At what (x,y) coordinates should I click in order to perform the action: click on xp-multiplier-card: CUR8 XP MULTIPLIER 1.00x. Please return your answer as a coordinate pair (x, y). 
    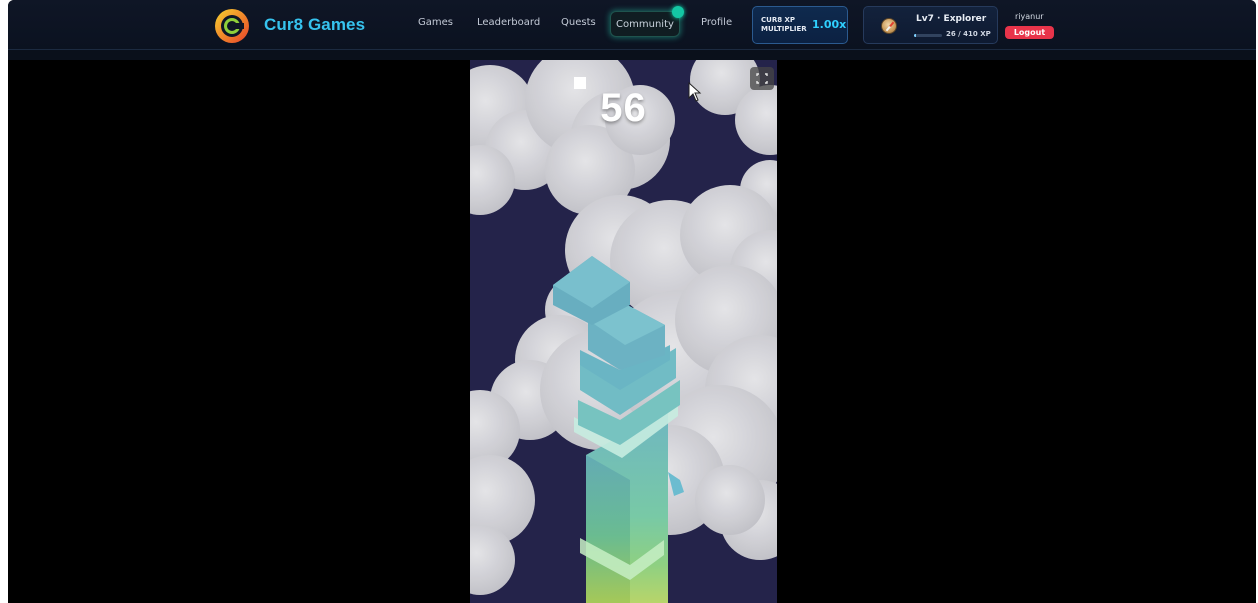
    Looking at the image, I should click on (800, 25).